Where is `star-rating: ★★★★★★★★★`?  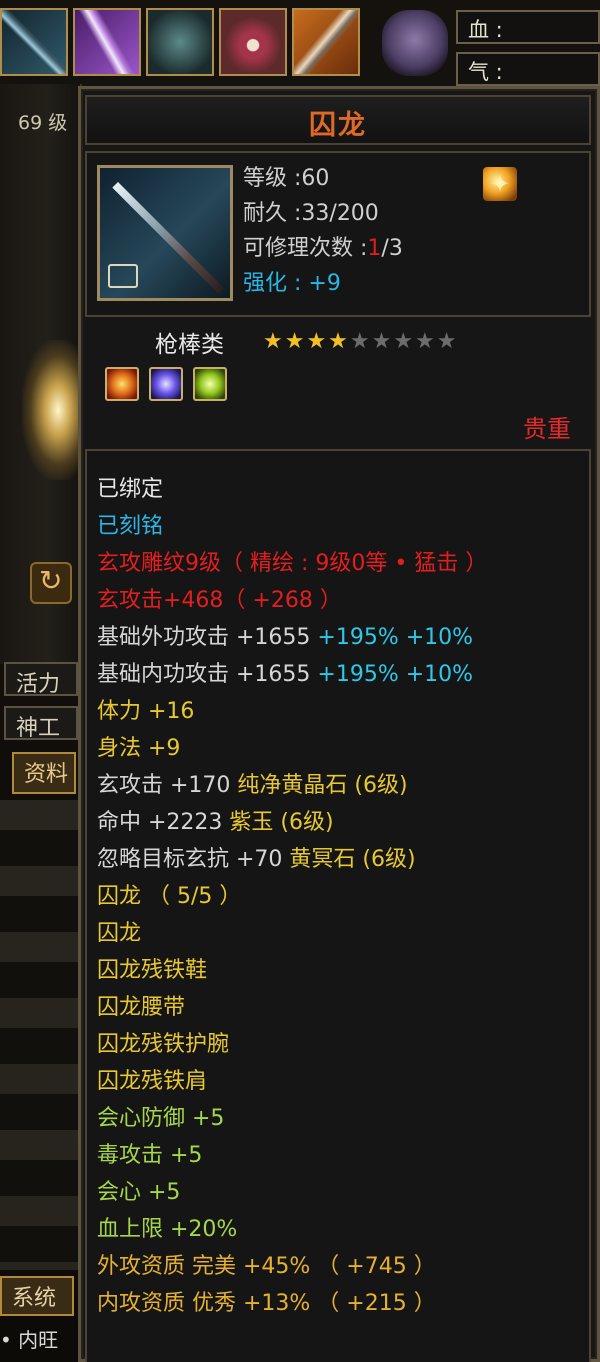 star-rating: ★★★★★★★★★ is located at coordinates (361, 341).